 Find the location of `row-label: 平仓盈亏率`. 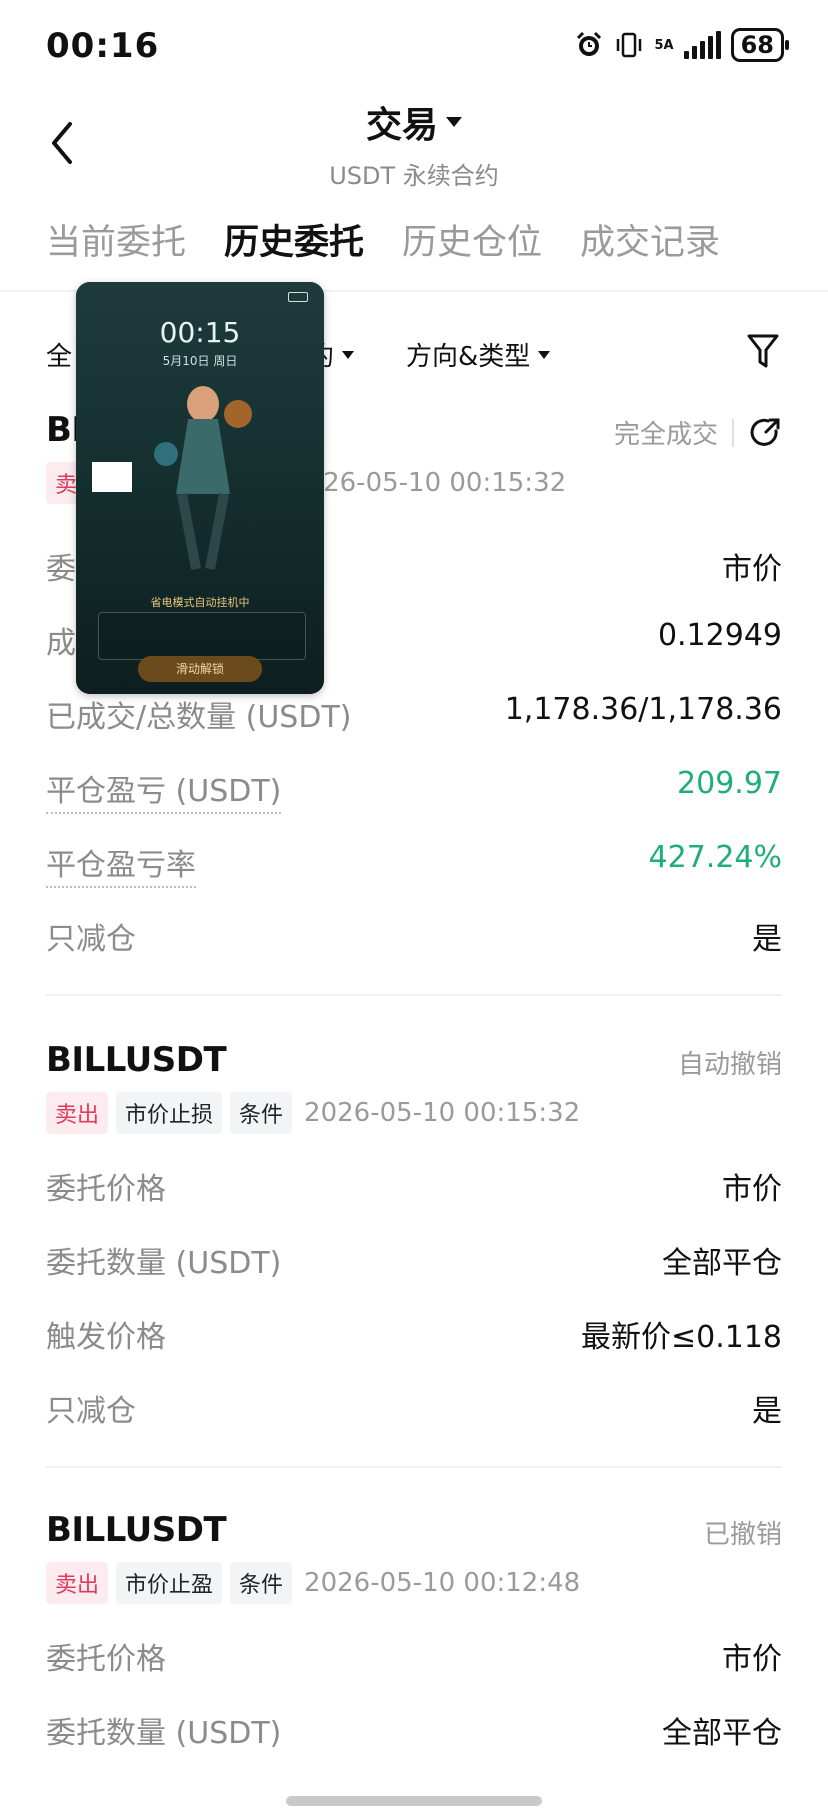

row-label: 平仓盈亏率 is located at coordinates (121, 864).